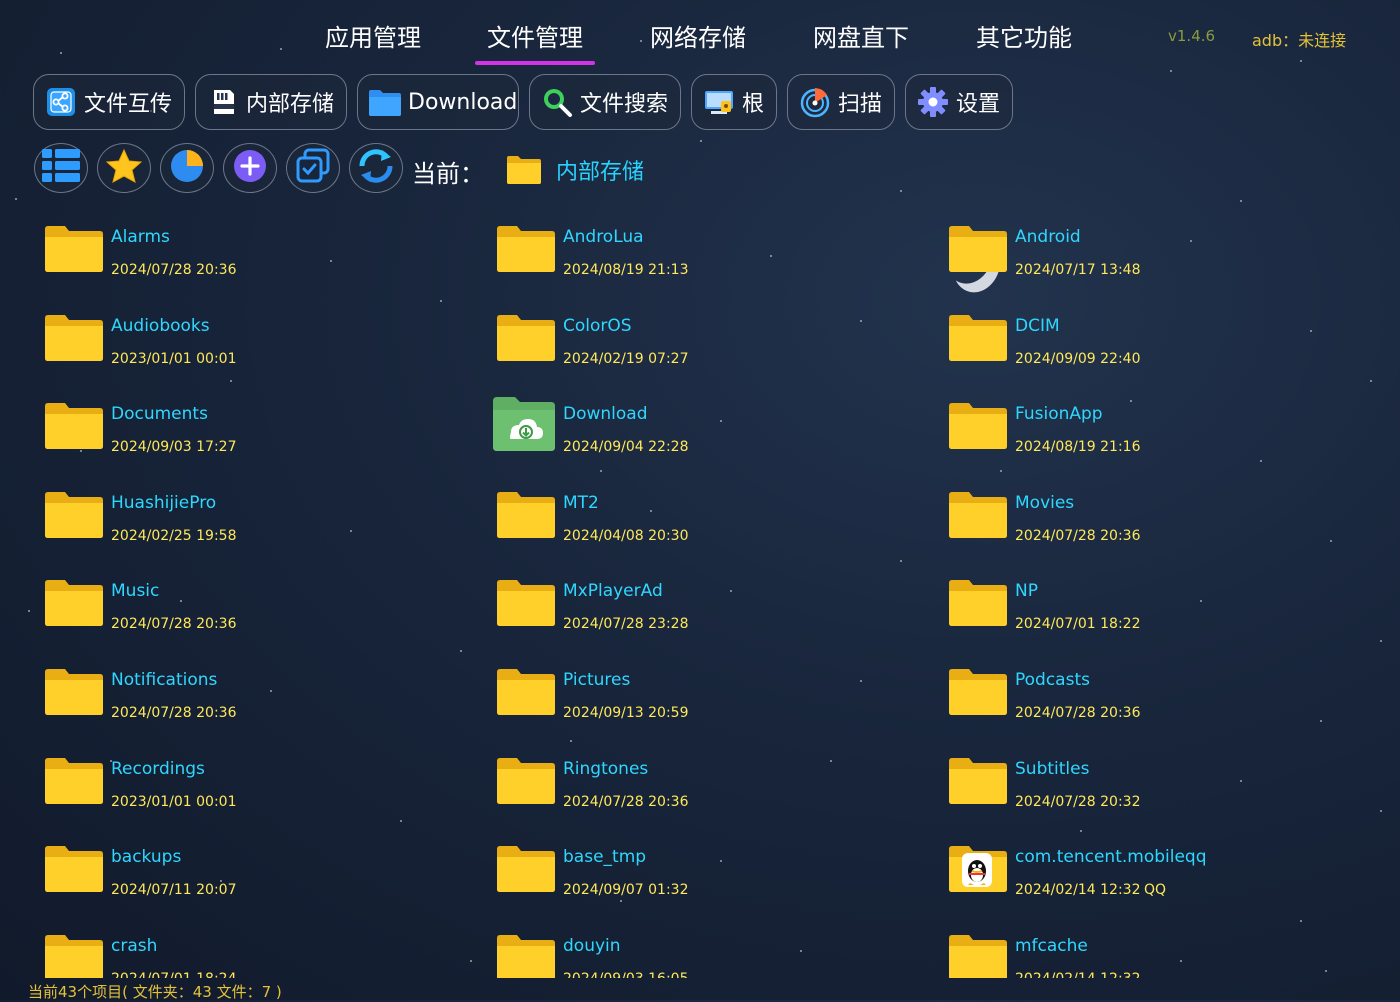  Describe the element at coordinates (959, 102) in the screenshot. I see `settings-button: 设置` at that location.